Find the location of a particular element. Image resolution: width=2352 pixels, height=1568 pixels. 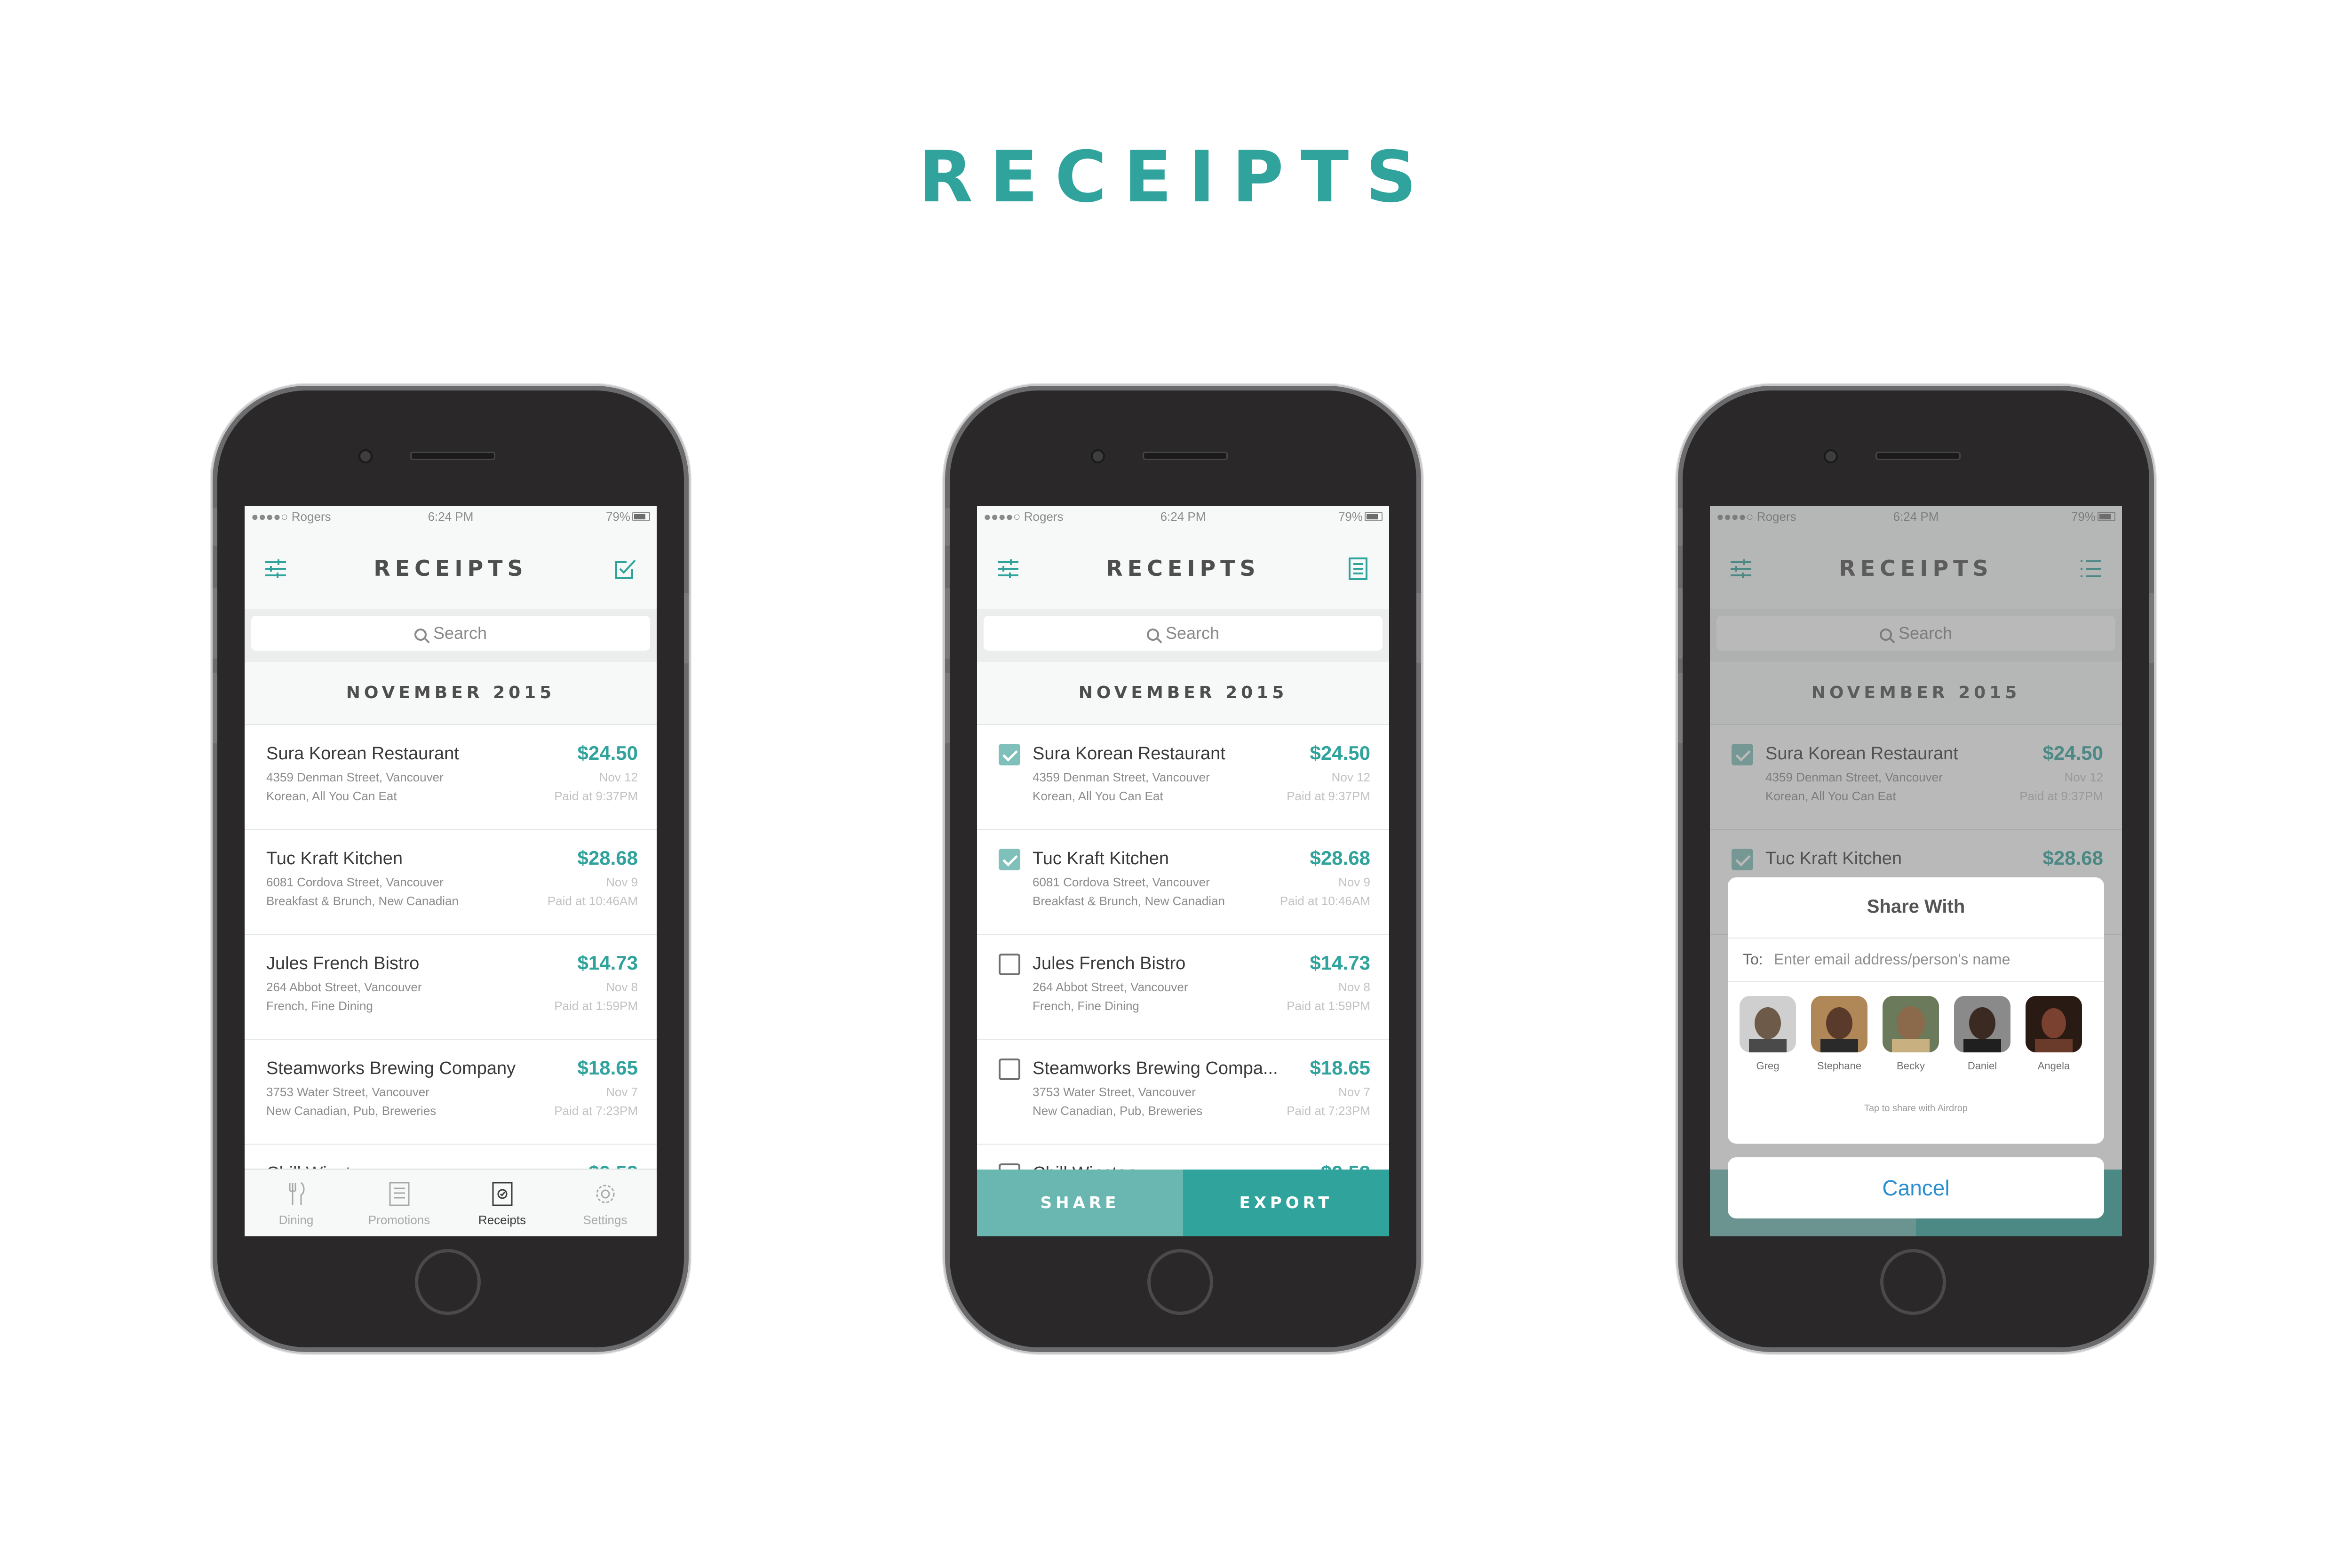

fork-knife-icon is located at coordinates (296, 1193).